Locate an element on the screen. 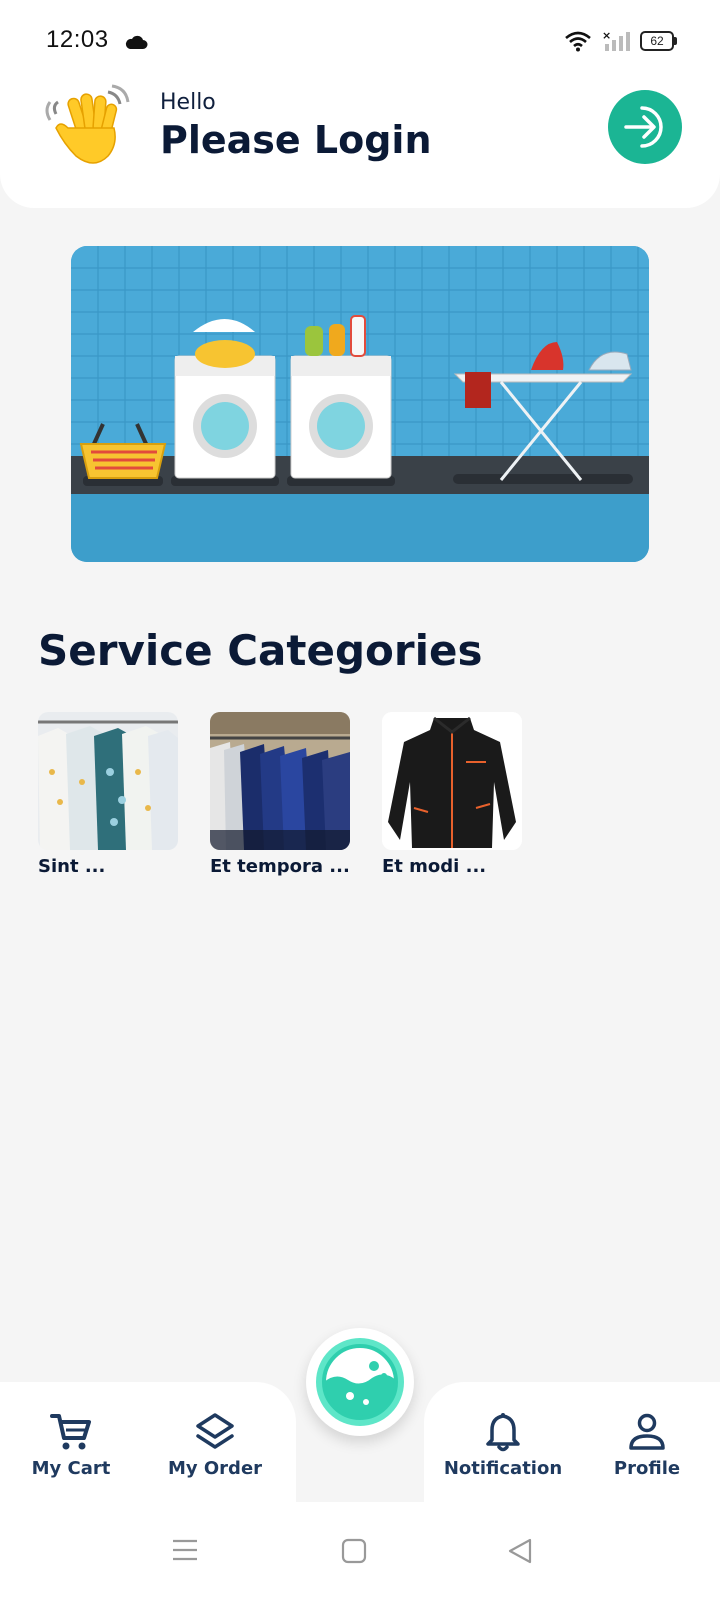 Image resolution: width=720 pixels, height=1600 pixels. greeting-text: Hello is located at coordinates (188, 102).